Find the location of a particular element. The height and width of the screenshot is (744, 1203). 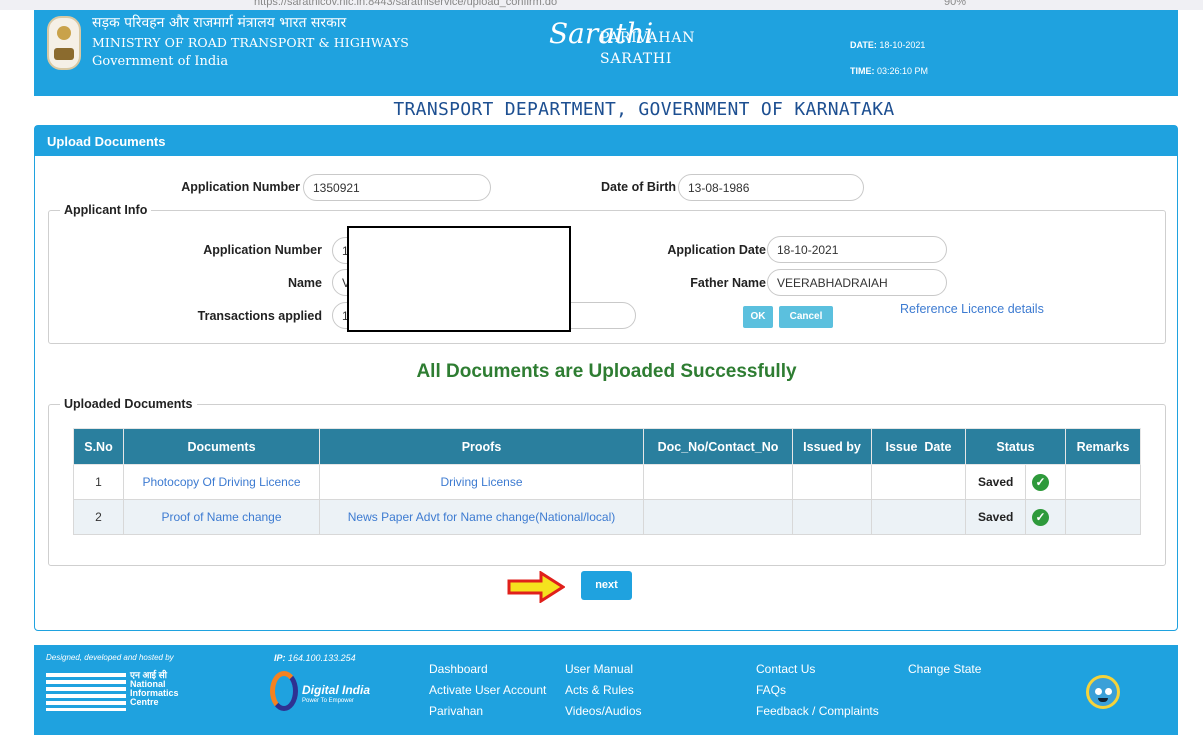

nic-logo: एन आई सी National Informatics Centre is located at coordinates (121, 691).